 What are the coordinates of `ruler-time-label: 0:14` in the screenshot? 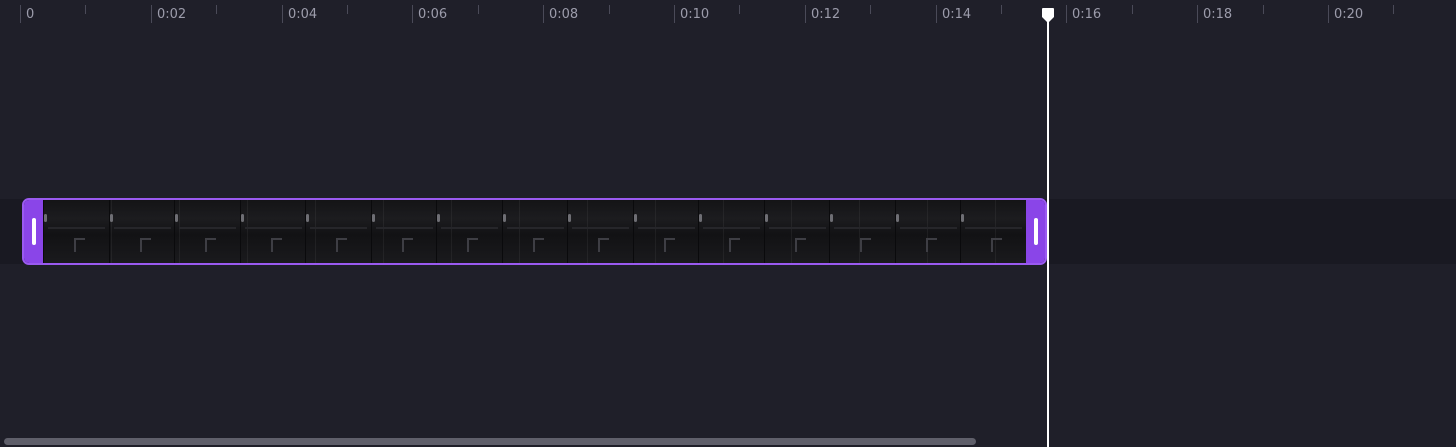 It's located at (957, 14).